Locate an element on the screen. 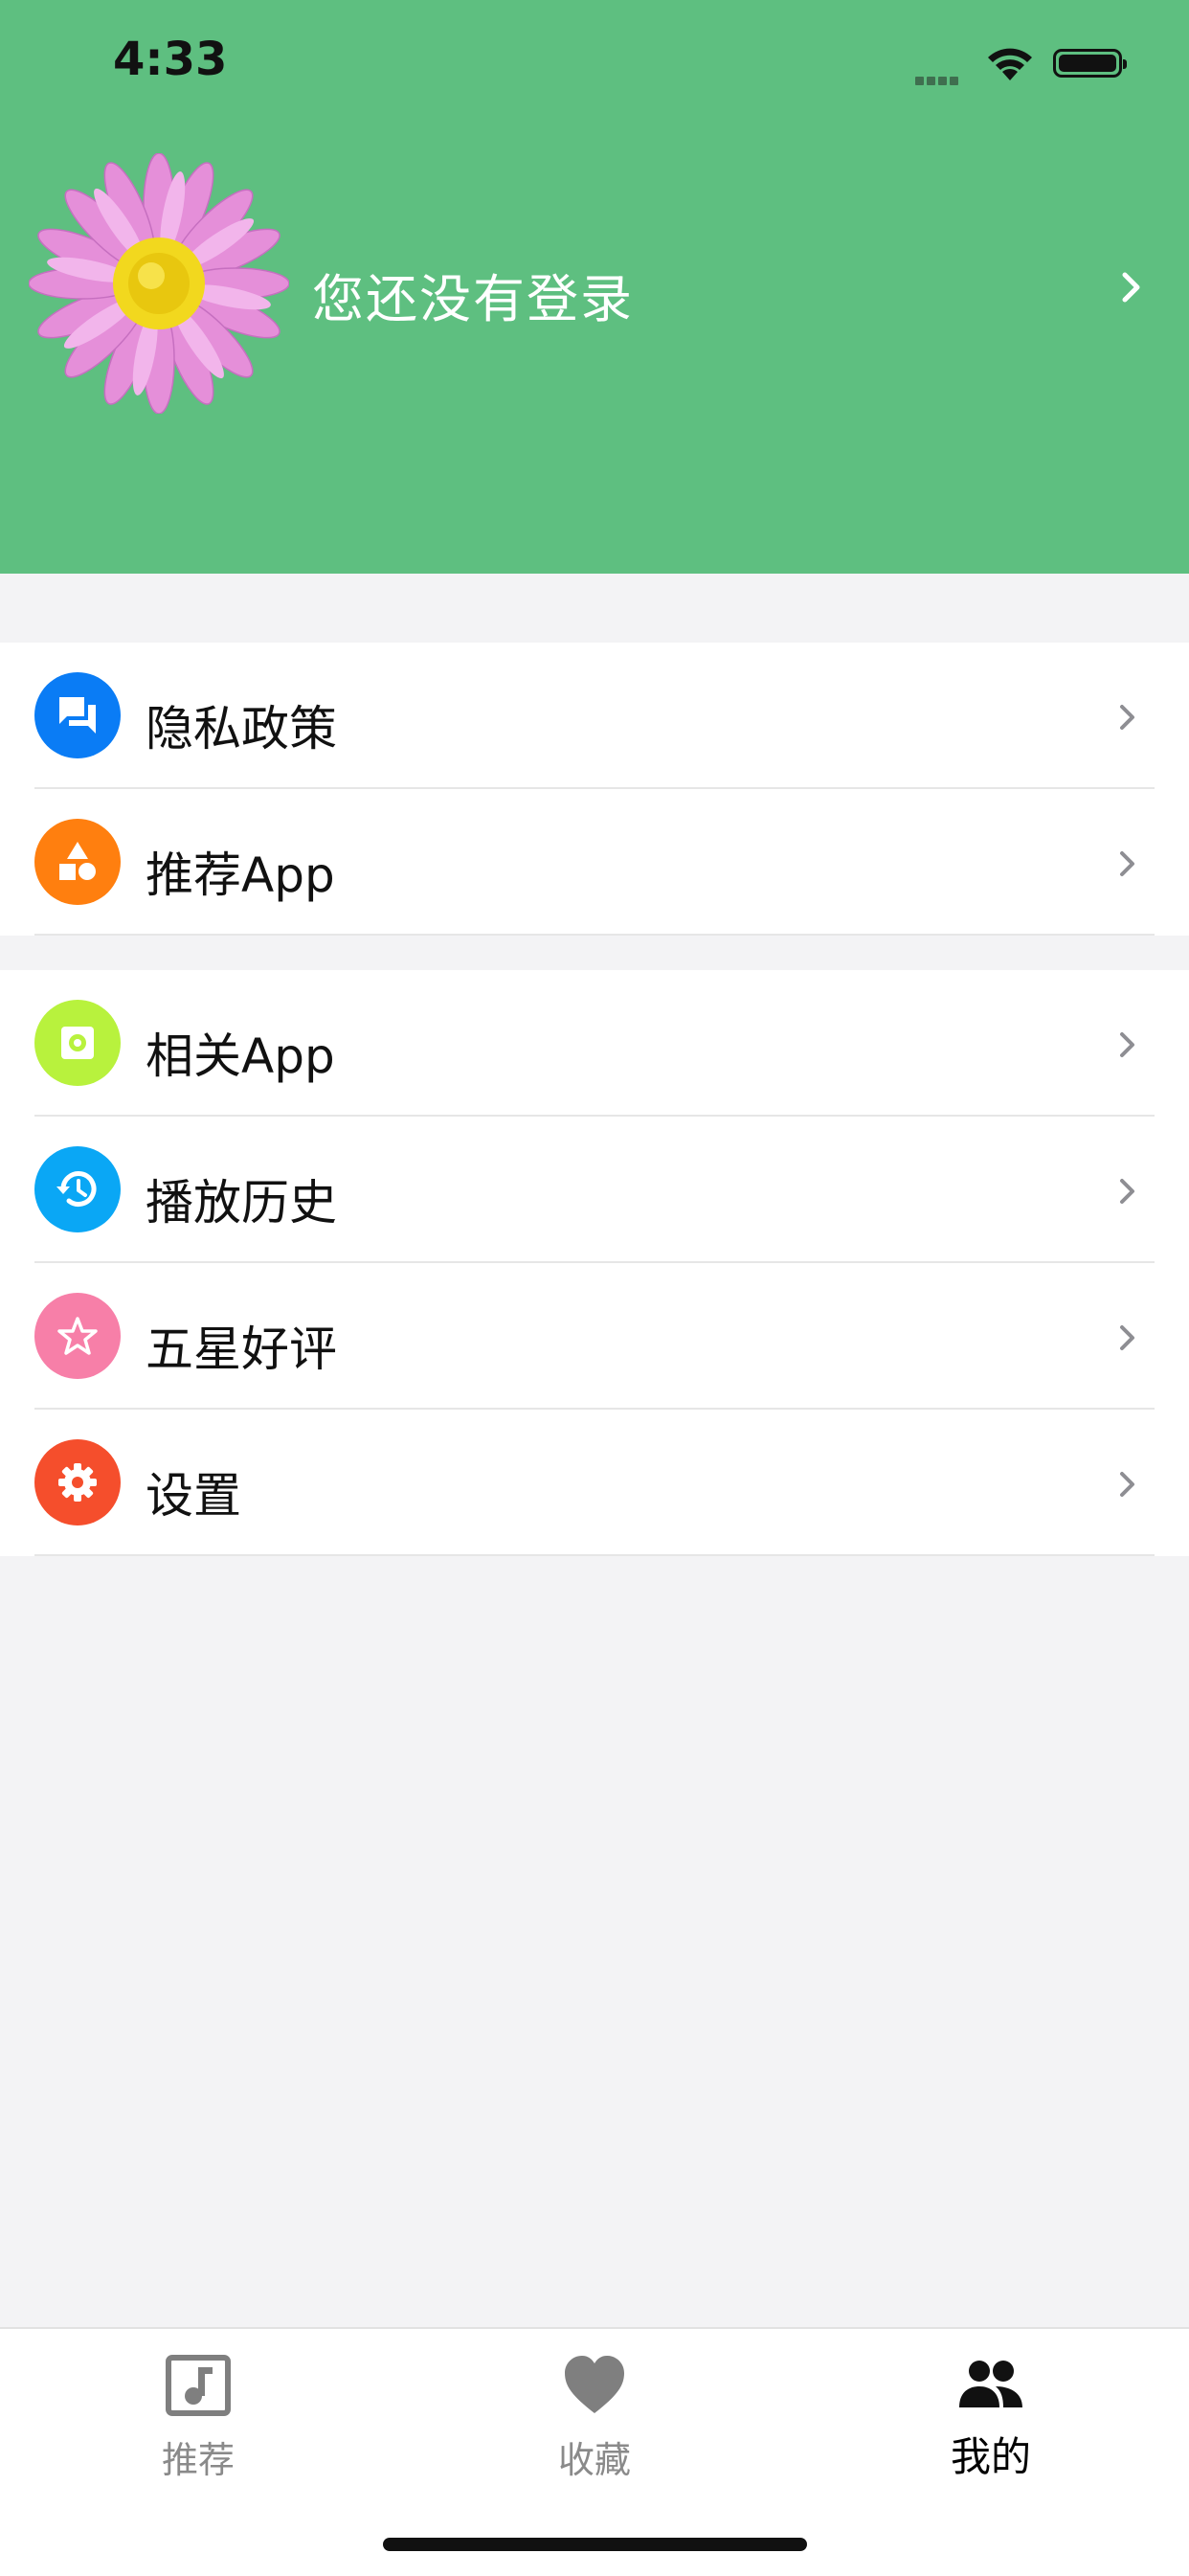 The width and height of the screenshot is (1189, 2576). tab-recommend: 推荐 is located at coordinates (198, 2420).